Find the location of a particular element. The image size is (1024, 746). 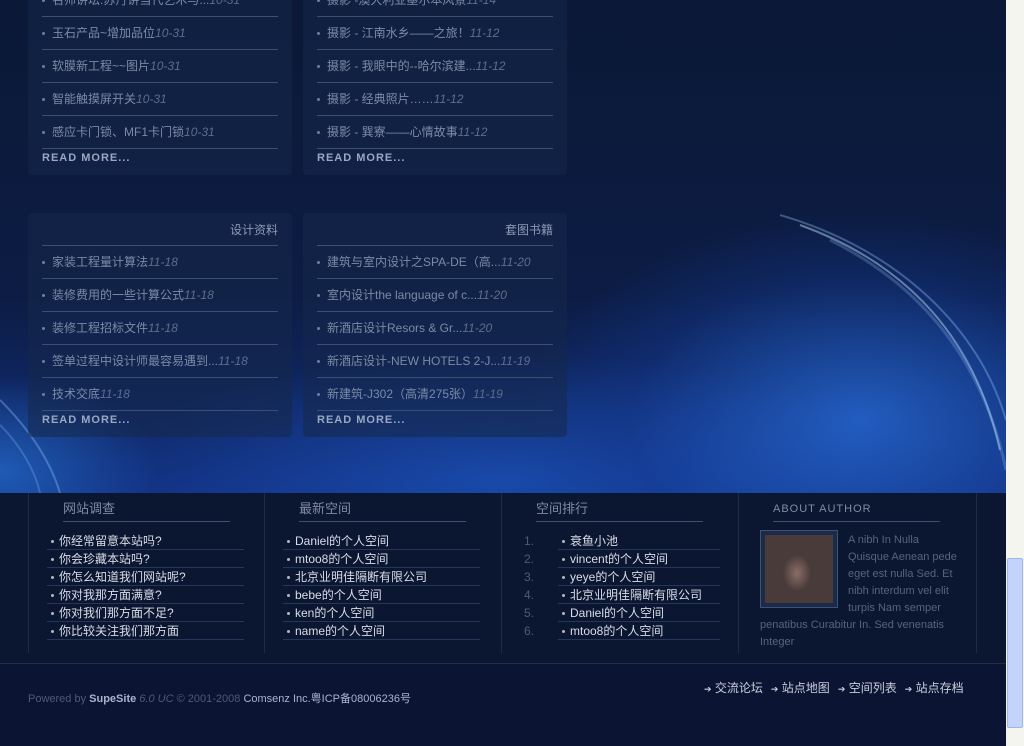

article-item: 摄影 - 江南水乡——之旅！11-12 is located at coordinates (435, 33).